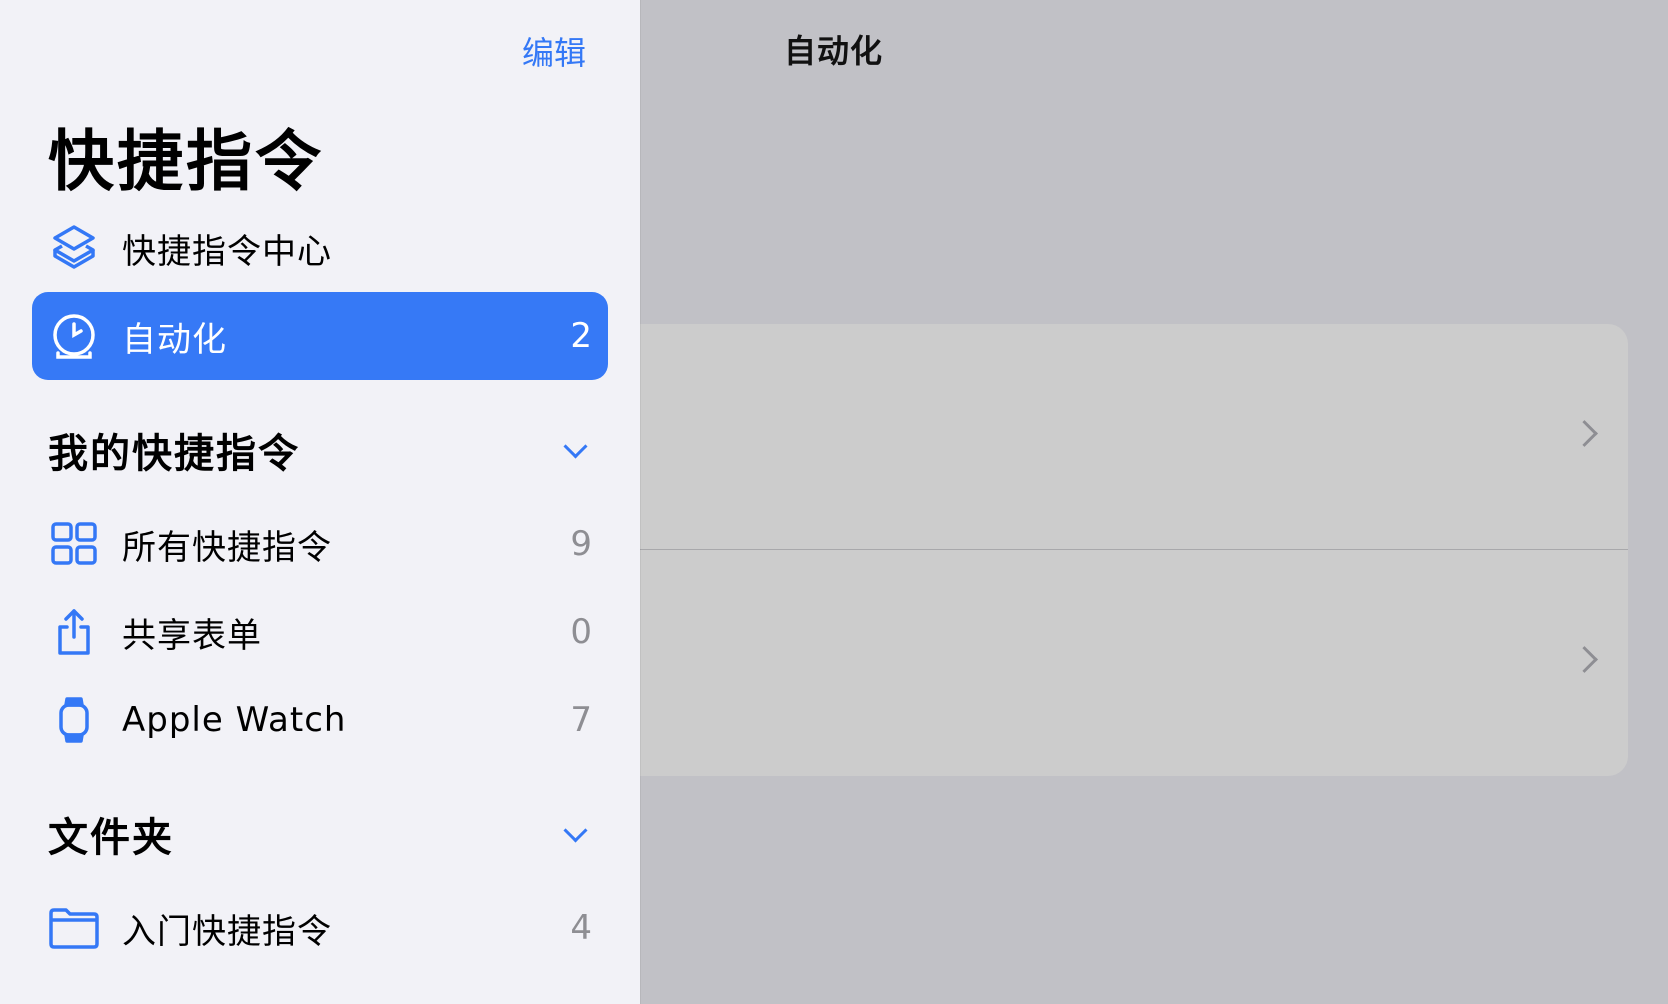  What do you see at coordinates (74, 928) in the screenshot?
I see `folder-icon` at bounding box center [74, 928].